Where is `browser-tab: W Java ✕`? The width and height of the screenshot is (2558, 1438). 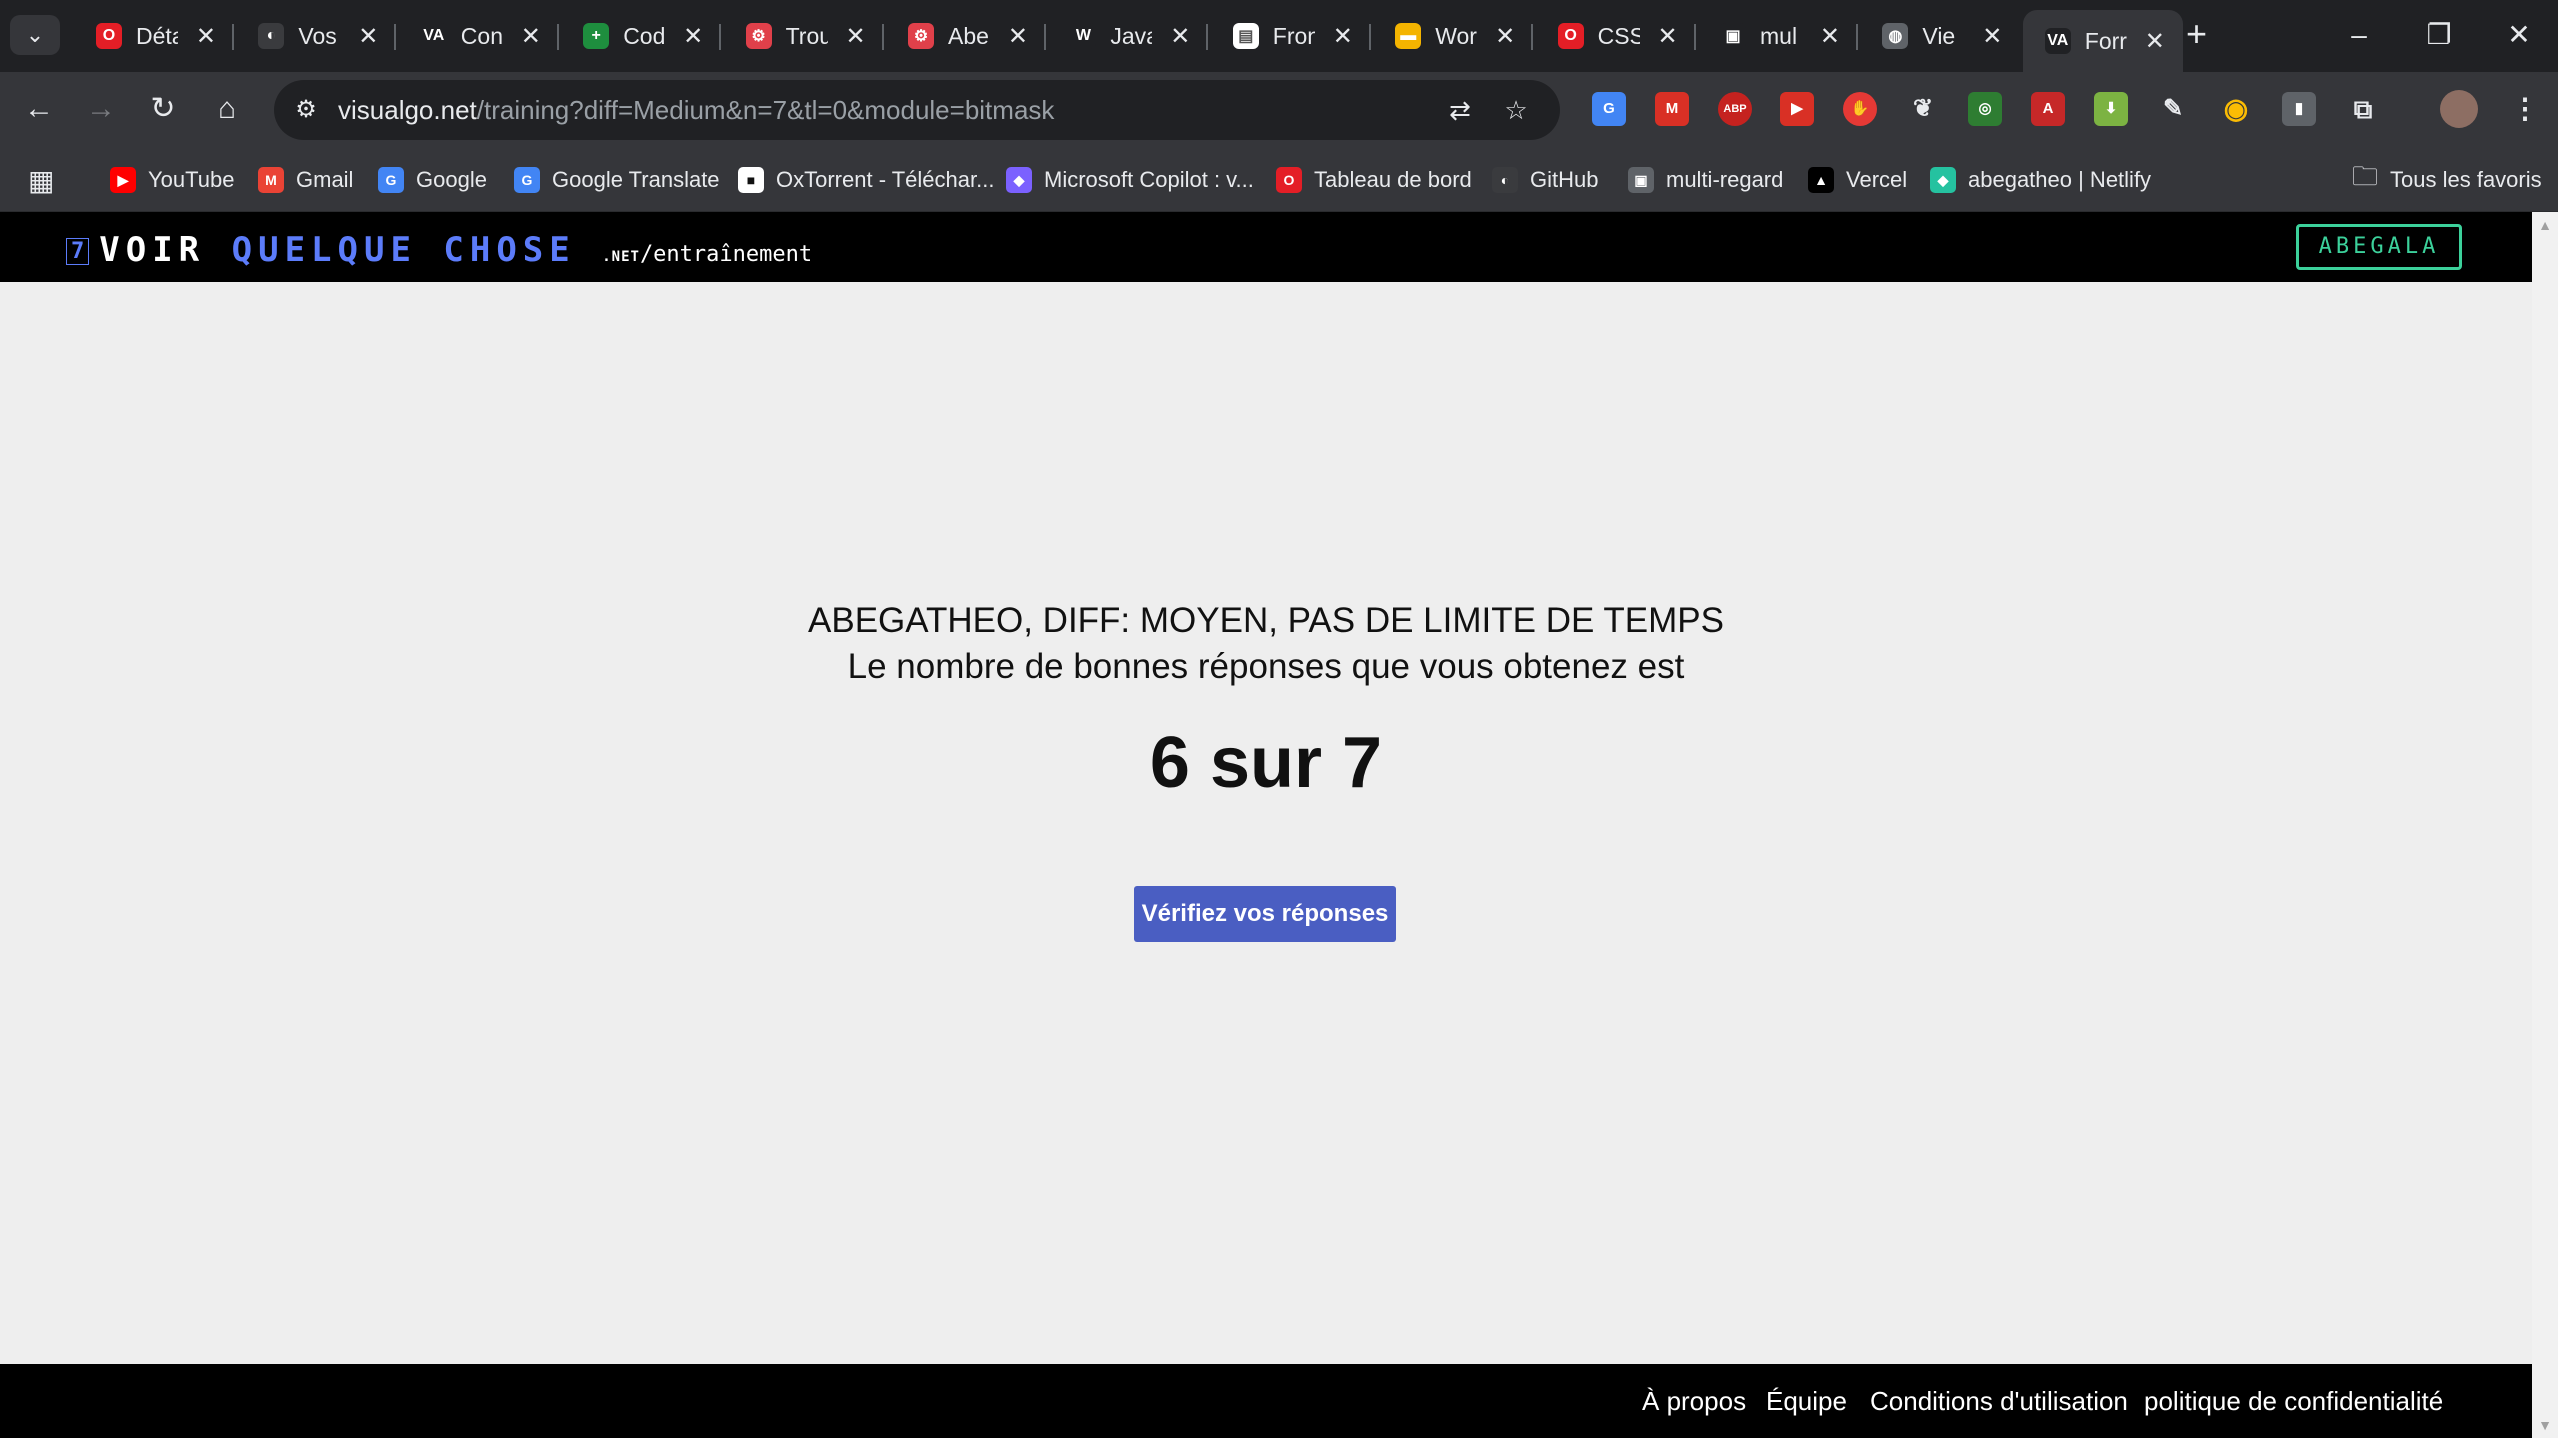 browser-tab: W Java ✕ is located at coordinates (1128, 36).